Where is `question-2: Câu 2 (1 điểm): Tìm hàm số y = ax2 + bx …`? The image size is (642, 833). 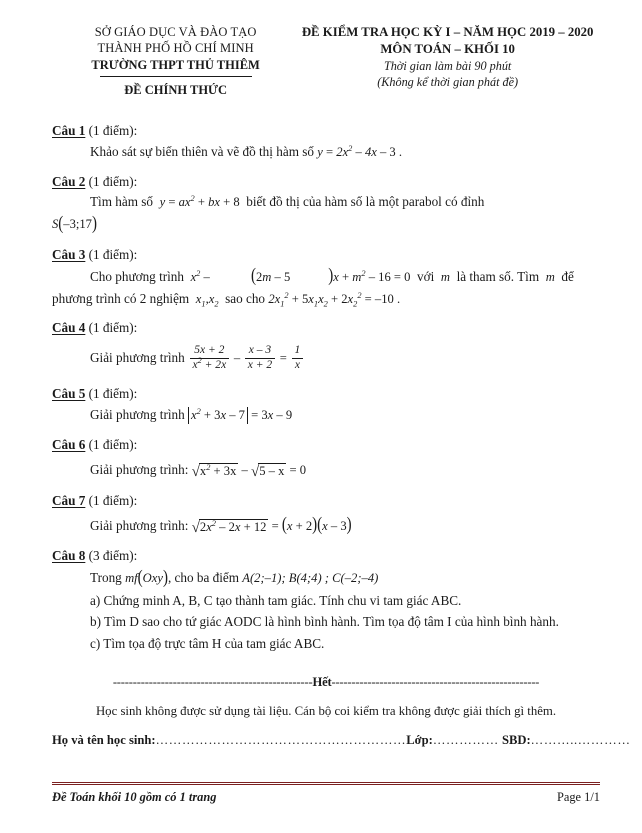
question-2: Câu 2 (1 điểm): Tìm hàm số y = ax2 + bx … is located at coordinates (326, 203).